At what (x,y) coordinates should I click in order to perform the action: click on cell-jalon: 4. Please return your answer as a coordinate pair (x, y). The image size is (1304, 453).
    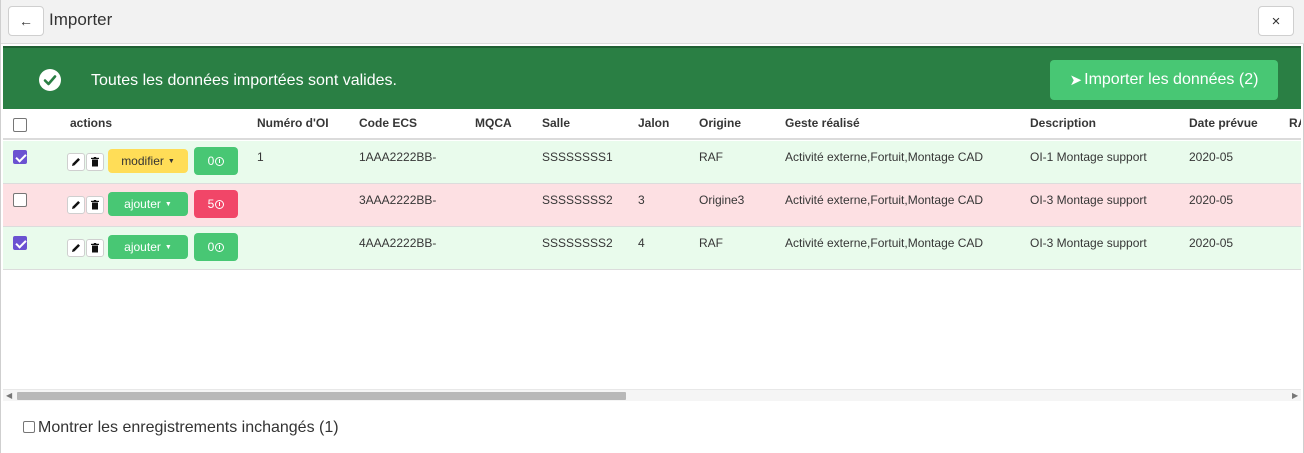
    Looking at the image, I should click on (641, 243).